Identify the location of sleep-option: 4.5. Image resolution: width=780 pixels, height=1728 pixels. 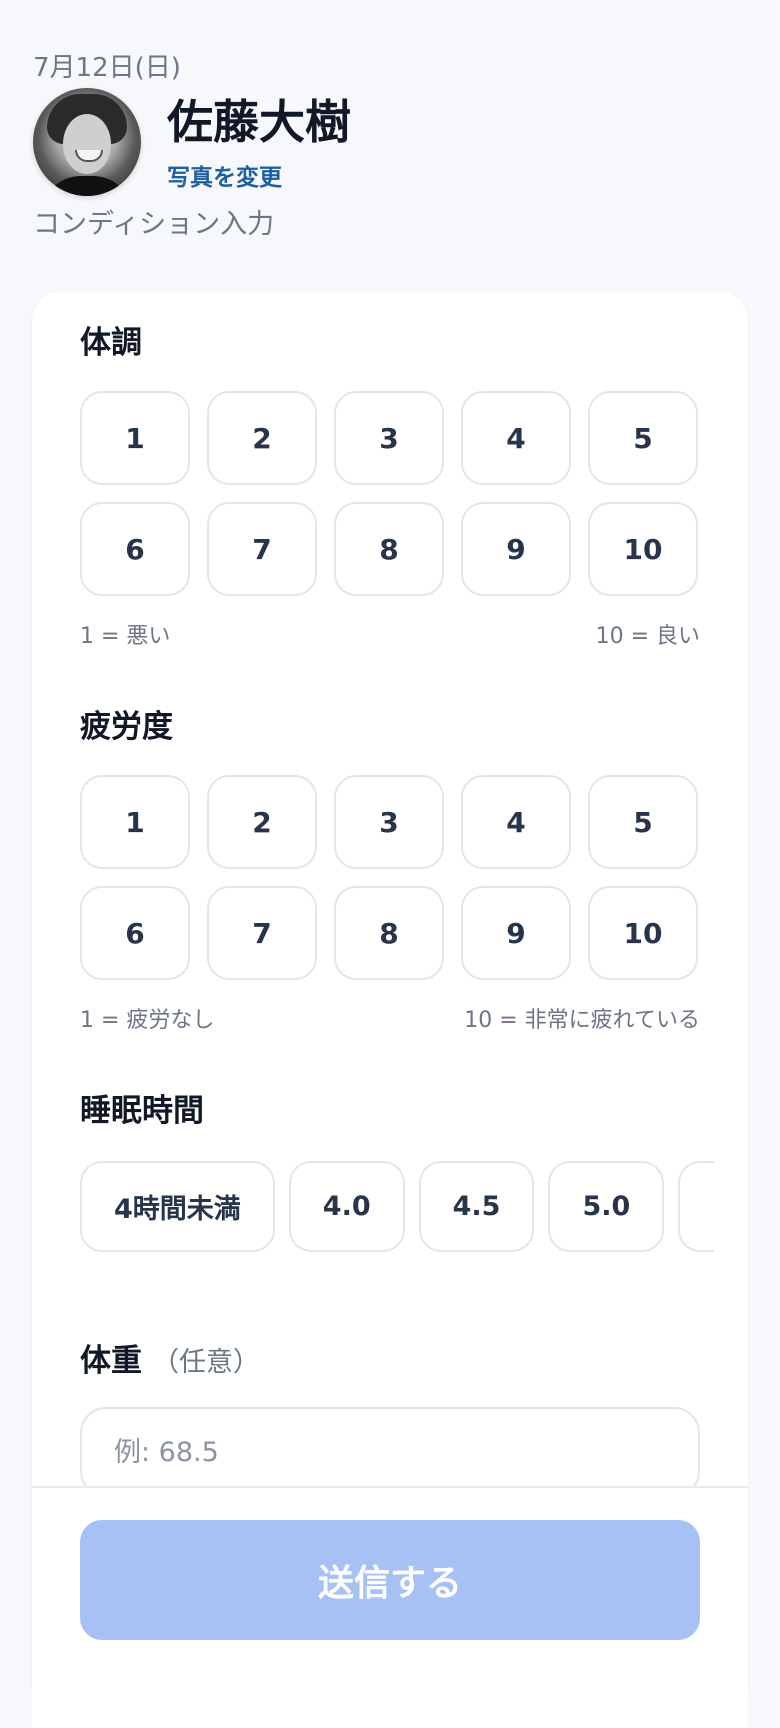
(476, 1206).